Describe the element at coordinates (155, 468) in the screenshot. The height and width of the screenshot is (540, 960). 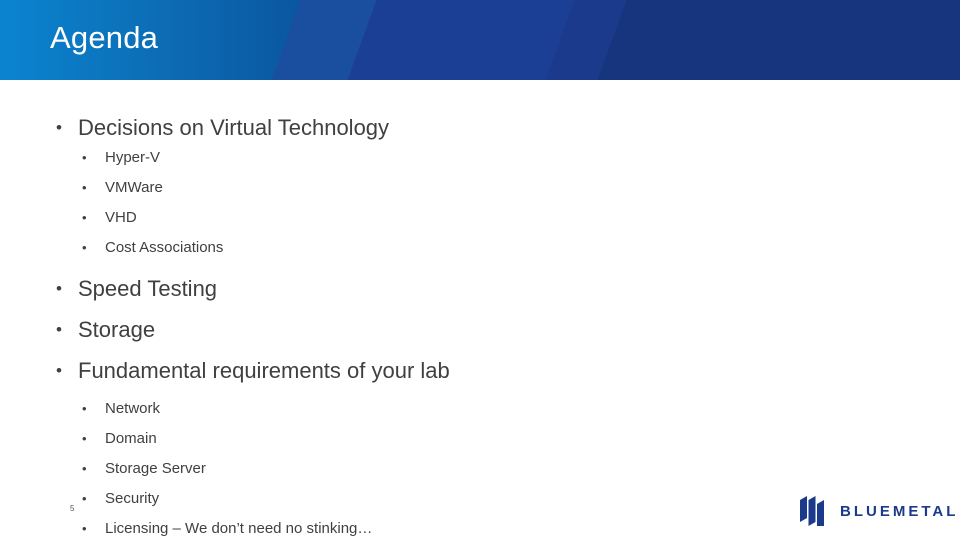
I see `outline-subitem-label: Storage Server` at that location.